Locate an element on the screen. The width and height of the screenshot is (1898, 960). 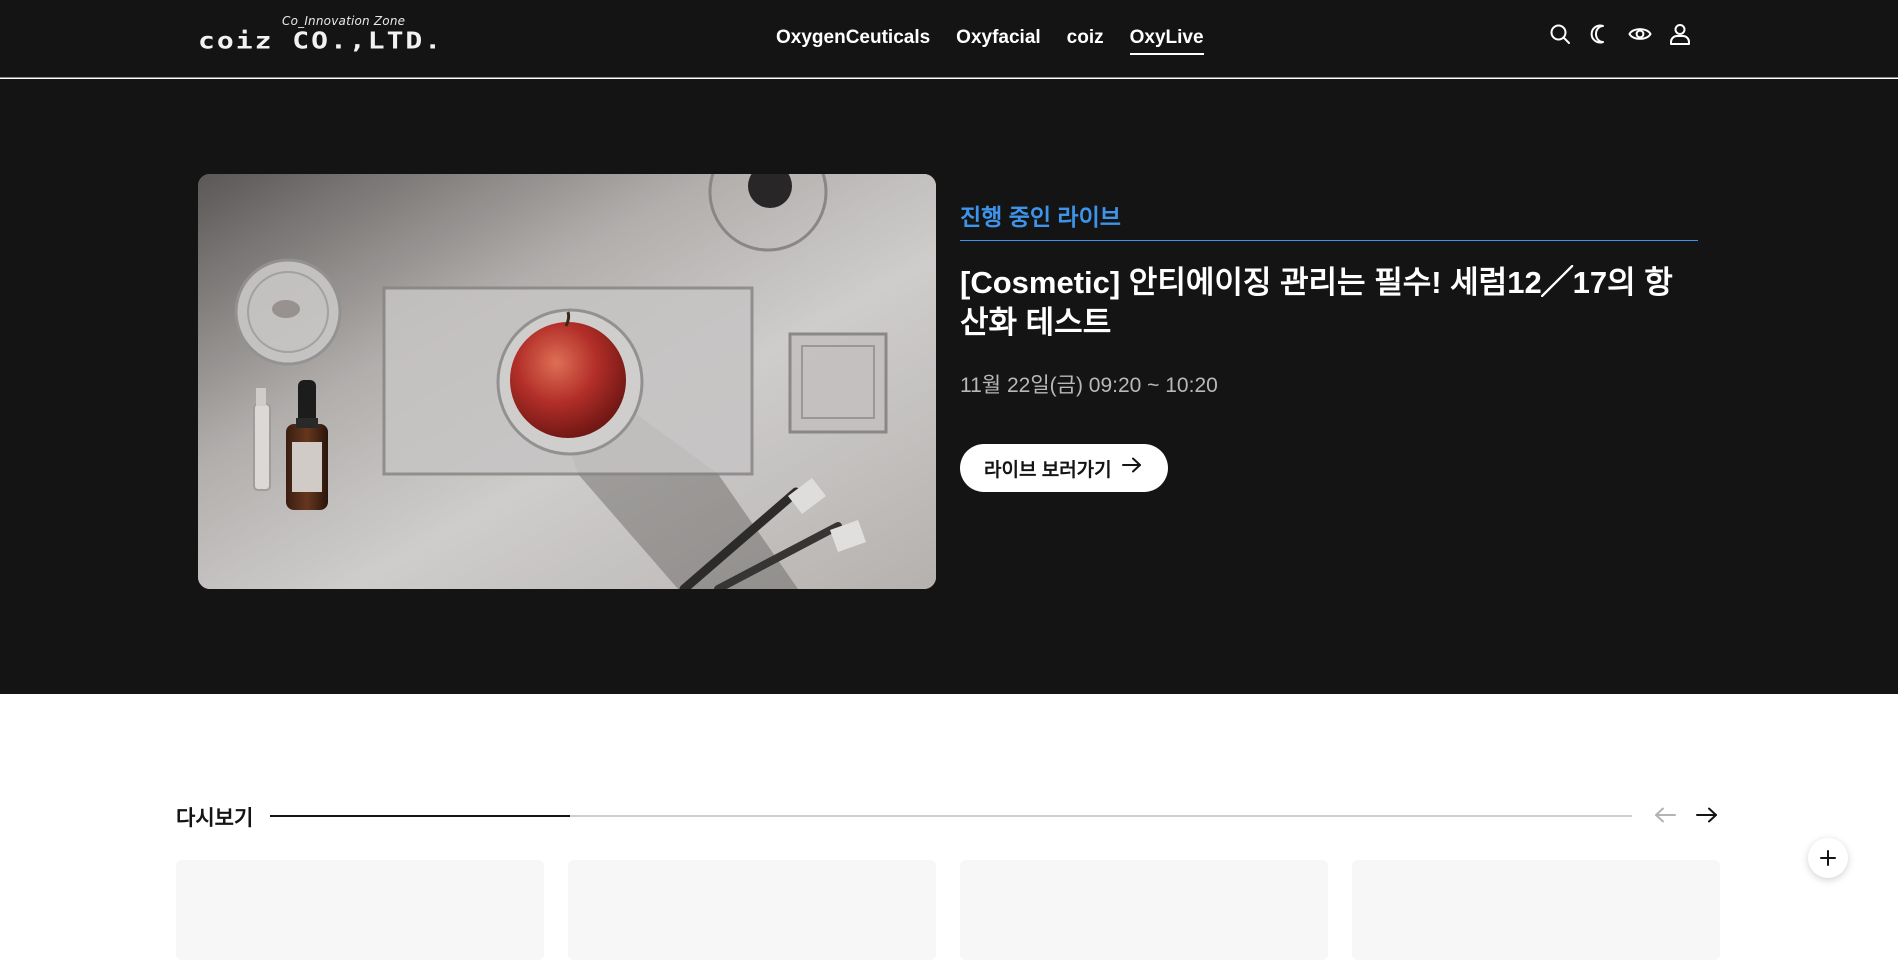
replay-scroll-progress-fill is located at coordinates (420, 816).